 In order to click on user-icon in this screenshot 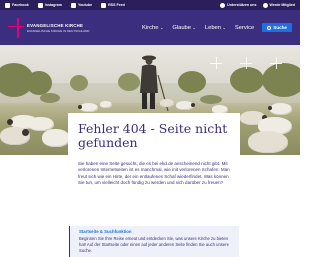, I will do `click(265, 5)`.